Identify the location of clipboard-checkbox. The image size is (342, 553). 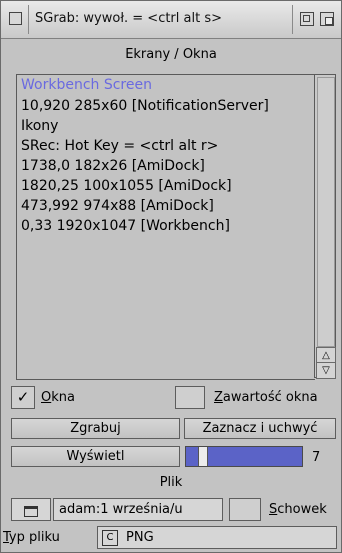
(245, 509).